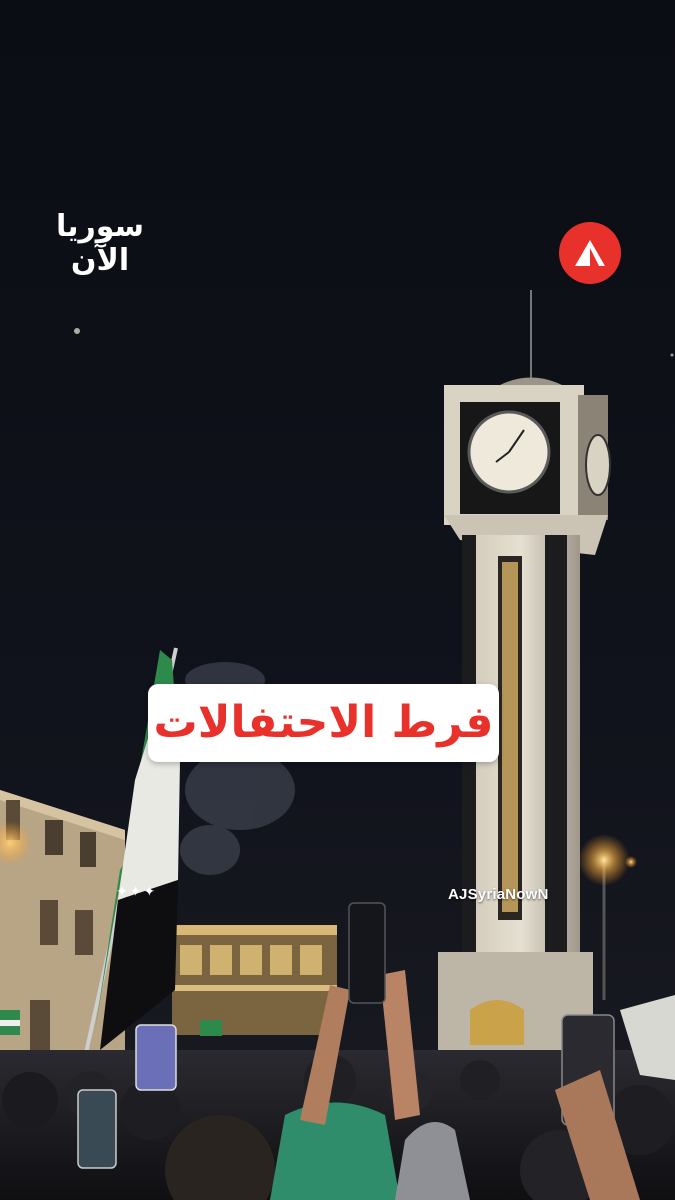  What do you see at coordinates (100, 226) in the screenshot?
I see `logo-line-1: سوريا` at bounding box center [100, 226].